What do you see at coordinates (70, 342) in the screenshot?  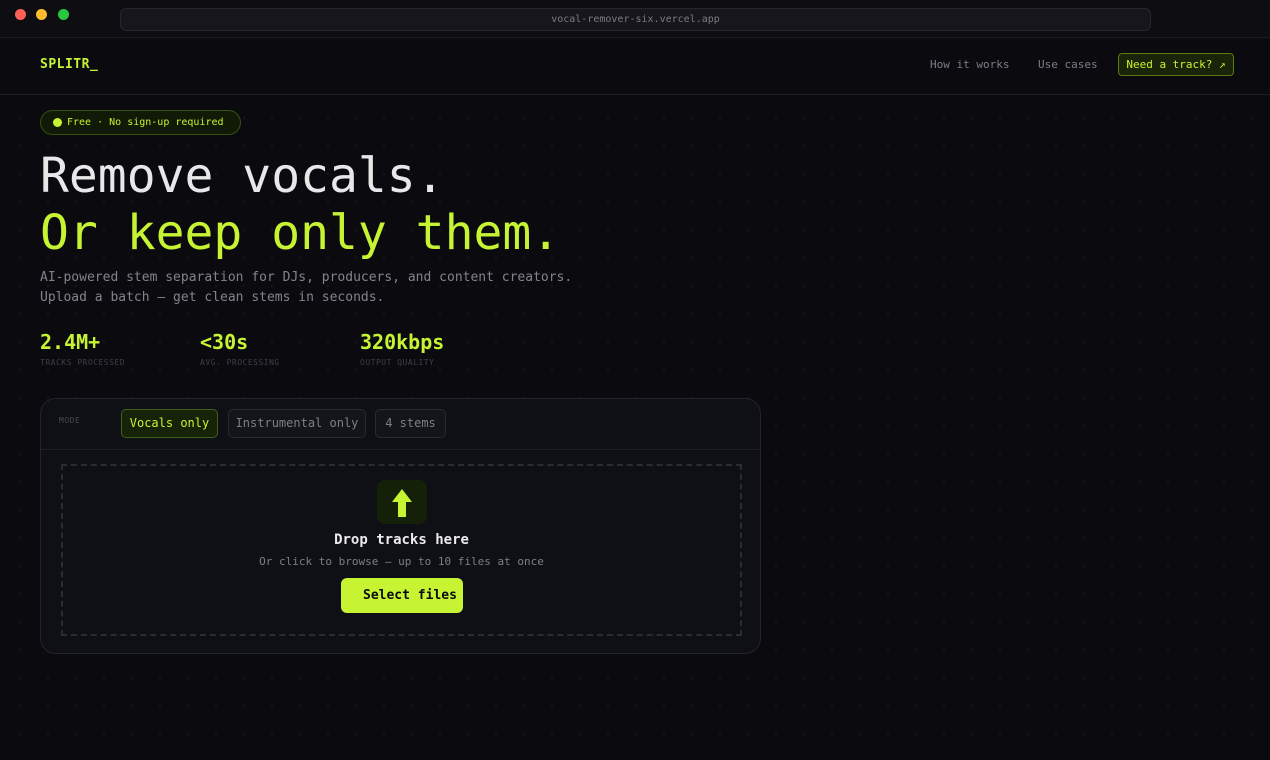 I see `stat-value-tracks: 2.4M+` at bounding box center [70, 342].